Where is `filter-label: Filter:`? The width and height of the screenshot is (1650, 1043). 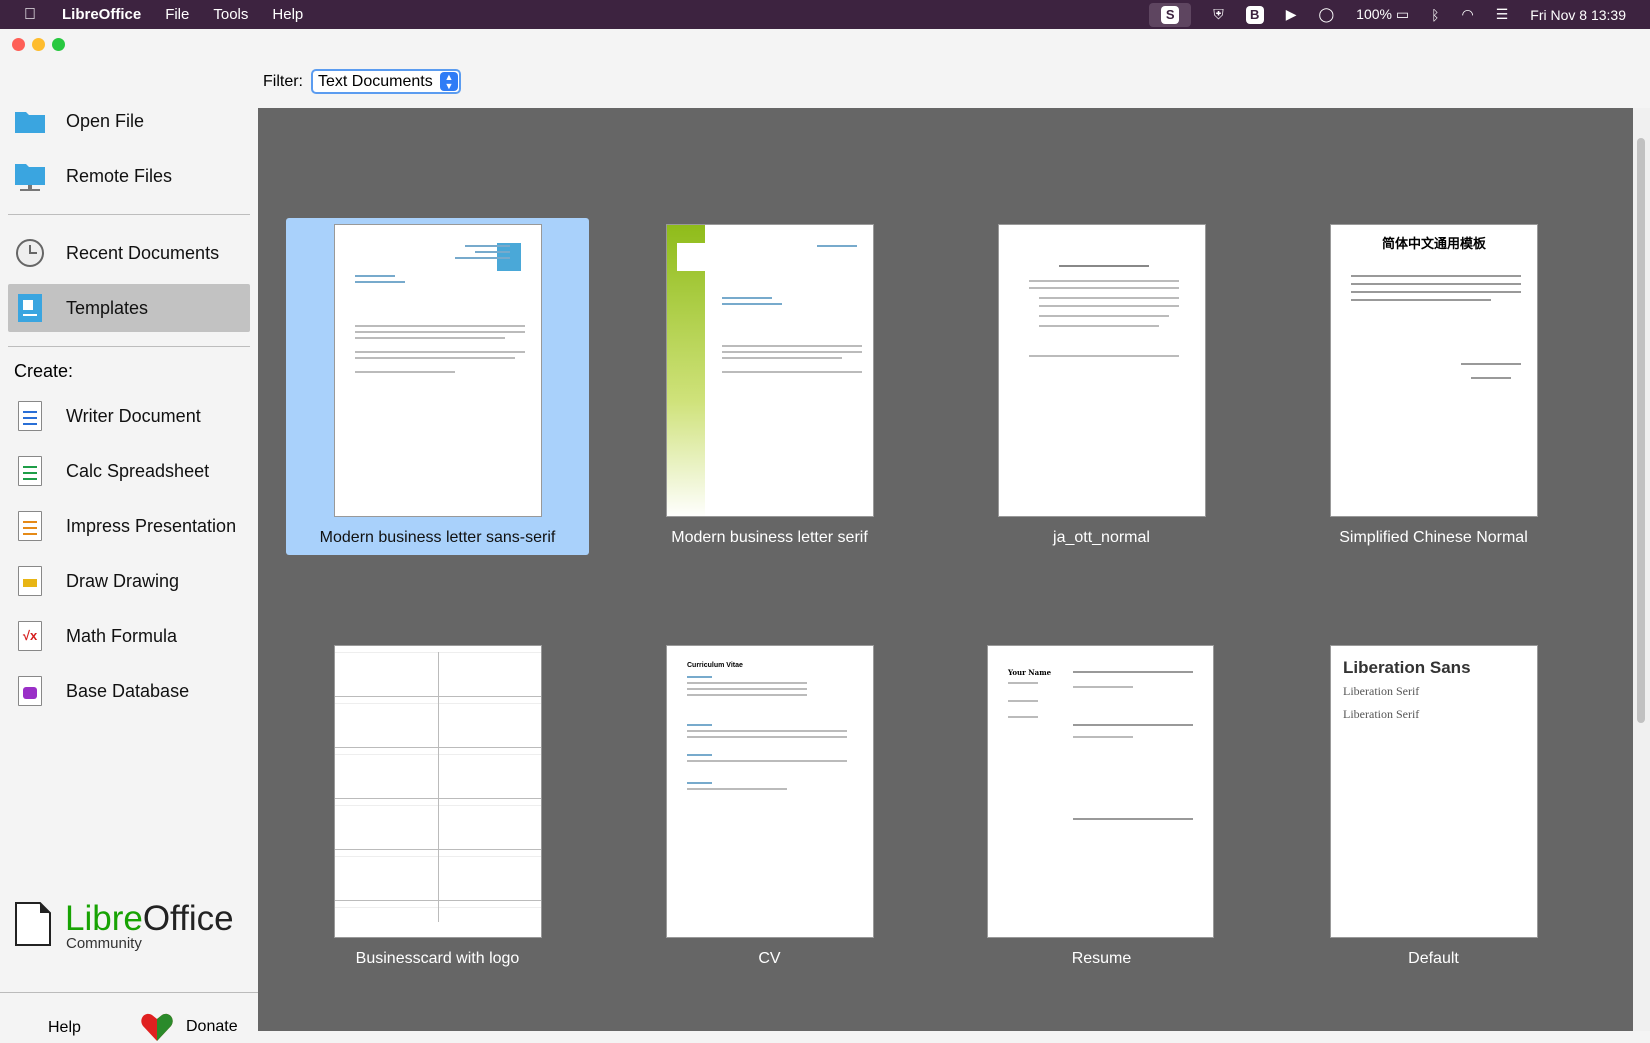 filter-label: Filter: is located at coordinates (283, 81).